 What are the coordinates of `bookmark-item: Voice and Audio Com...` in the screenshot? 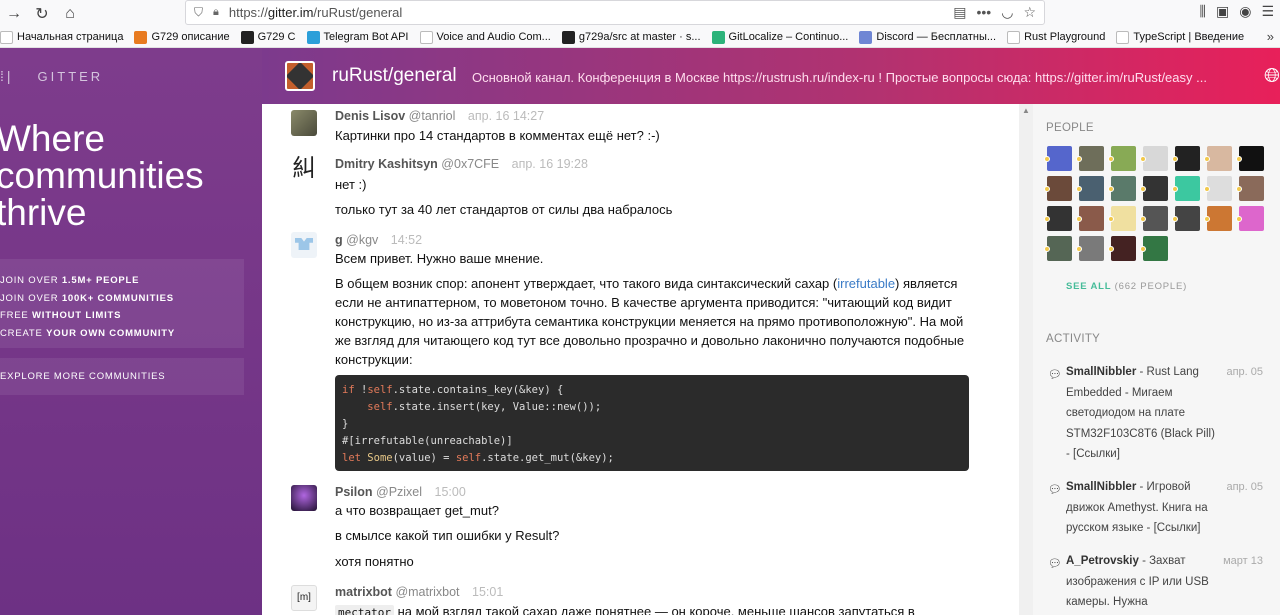 It's located at (485, 37).